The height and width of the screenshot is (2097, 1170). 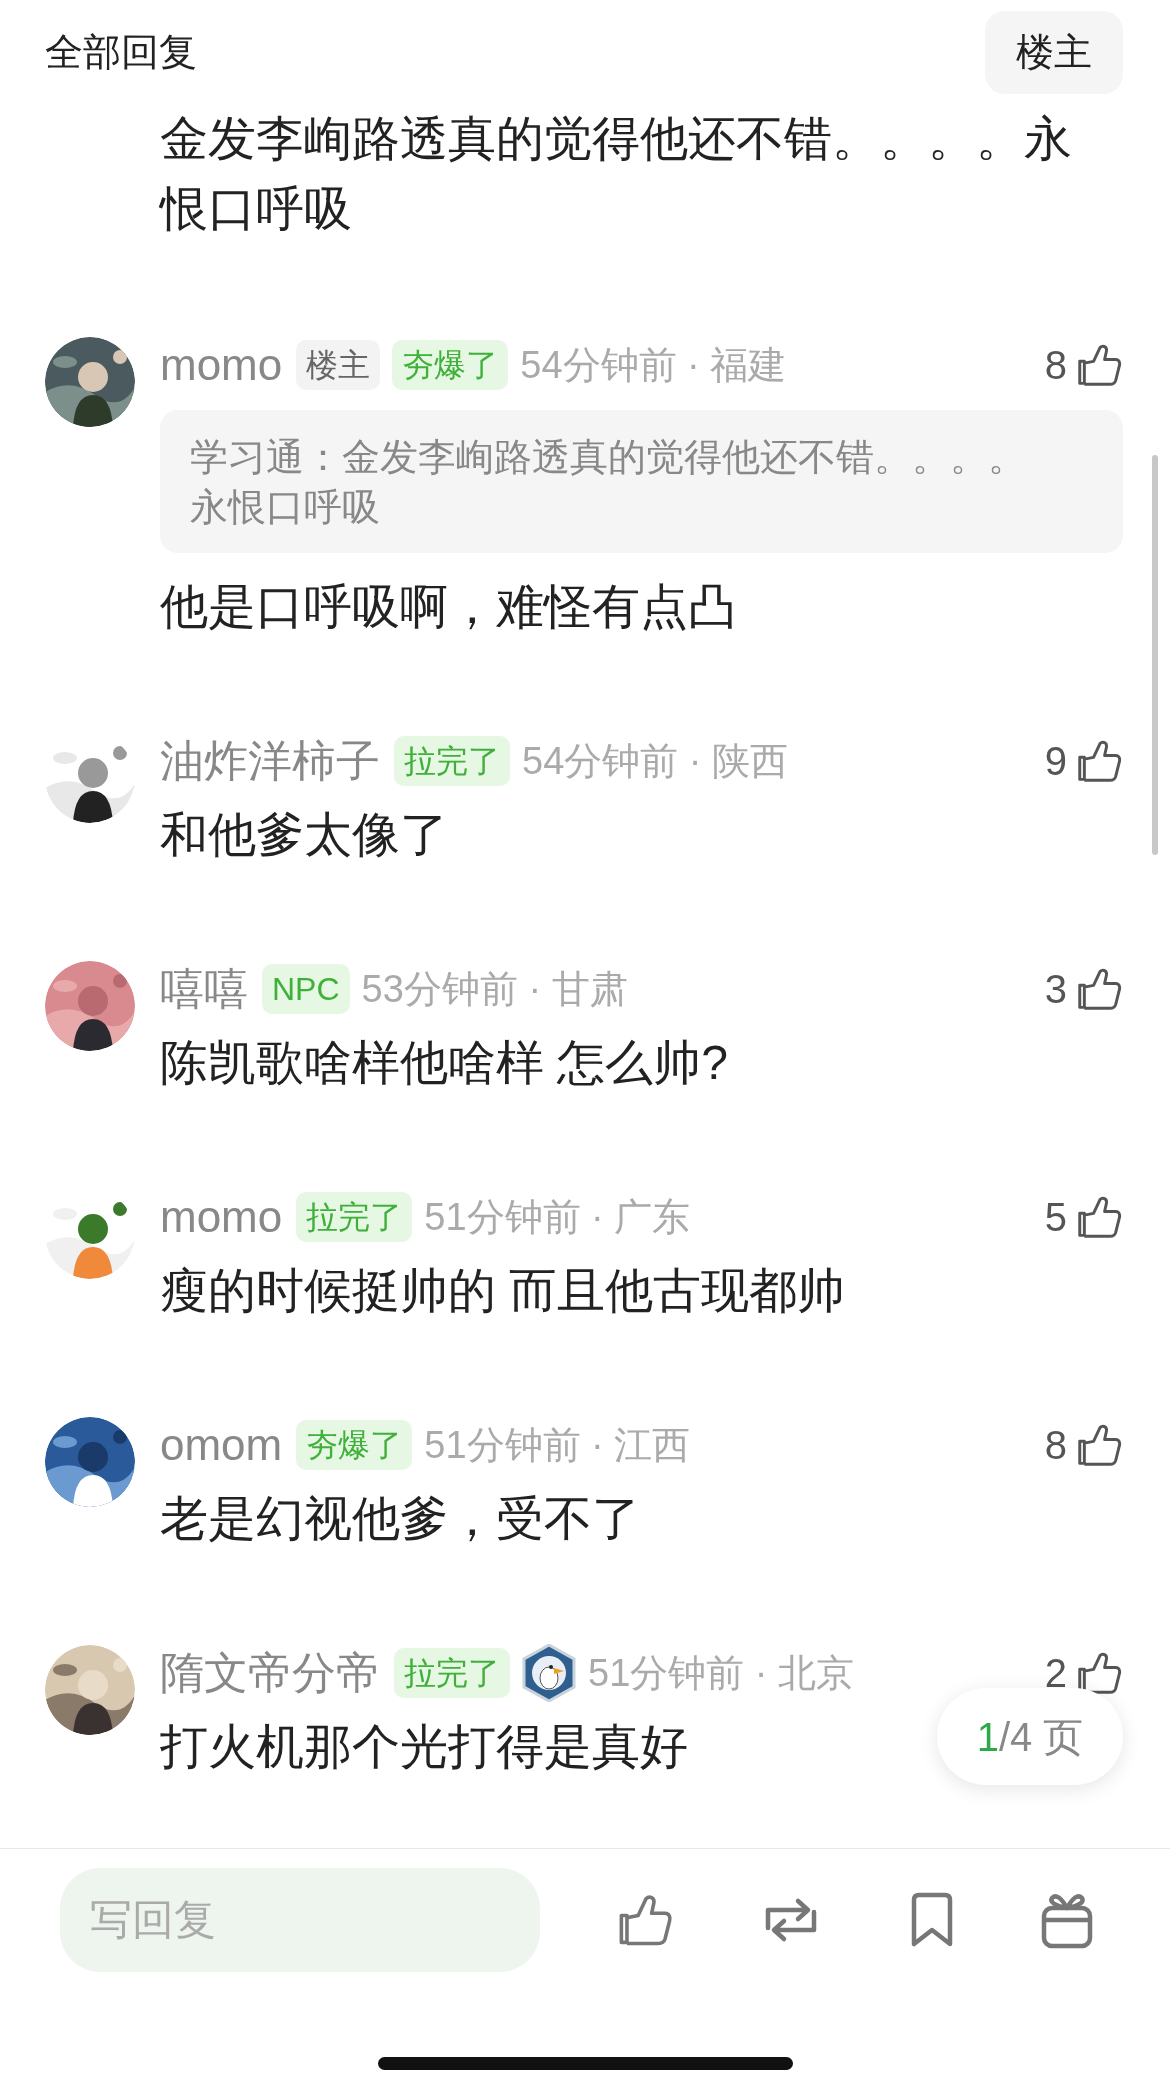 What do you see at coordinates (646, 1920) in the screenshot?
I see `thumbs-up-icon` at bounding box center [646, 1920].